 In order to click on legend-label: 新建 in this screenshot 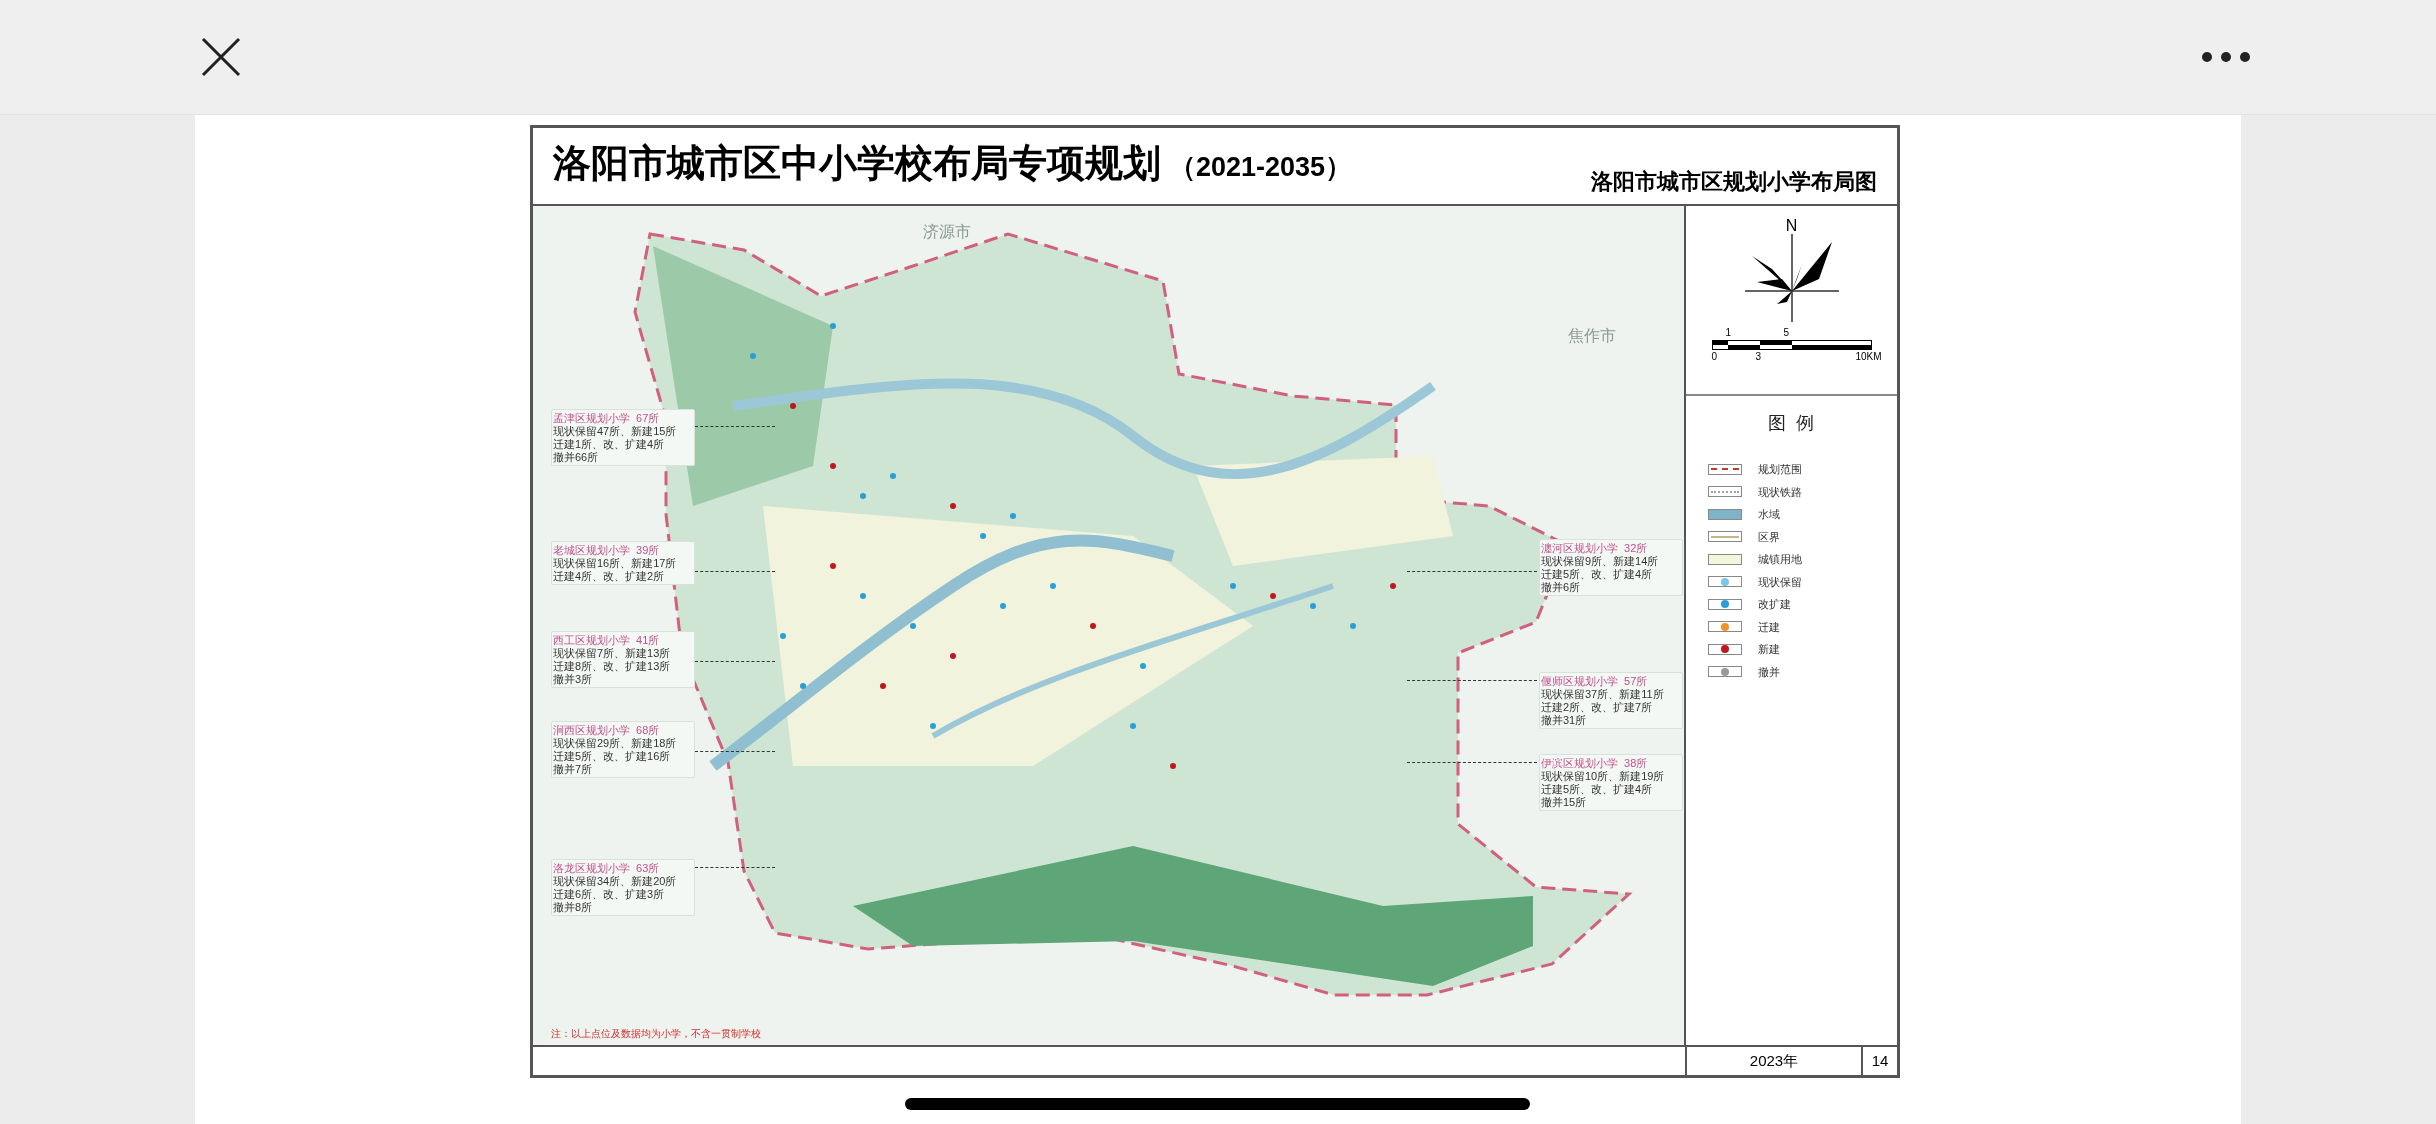, I will do `click(1769, 649)`.